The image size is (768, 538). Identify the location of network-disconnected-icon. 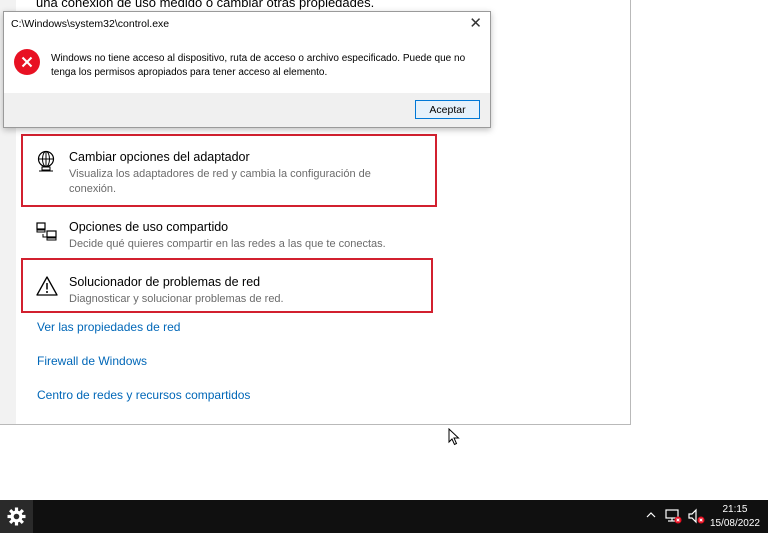
(673, 516).